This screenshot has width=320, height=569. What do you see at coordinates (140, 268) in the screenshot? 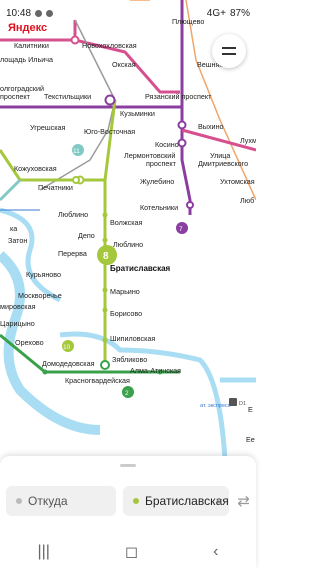
I see `station-label-selected: Братиславская` at bounding box center [140, 268].